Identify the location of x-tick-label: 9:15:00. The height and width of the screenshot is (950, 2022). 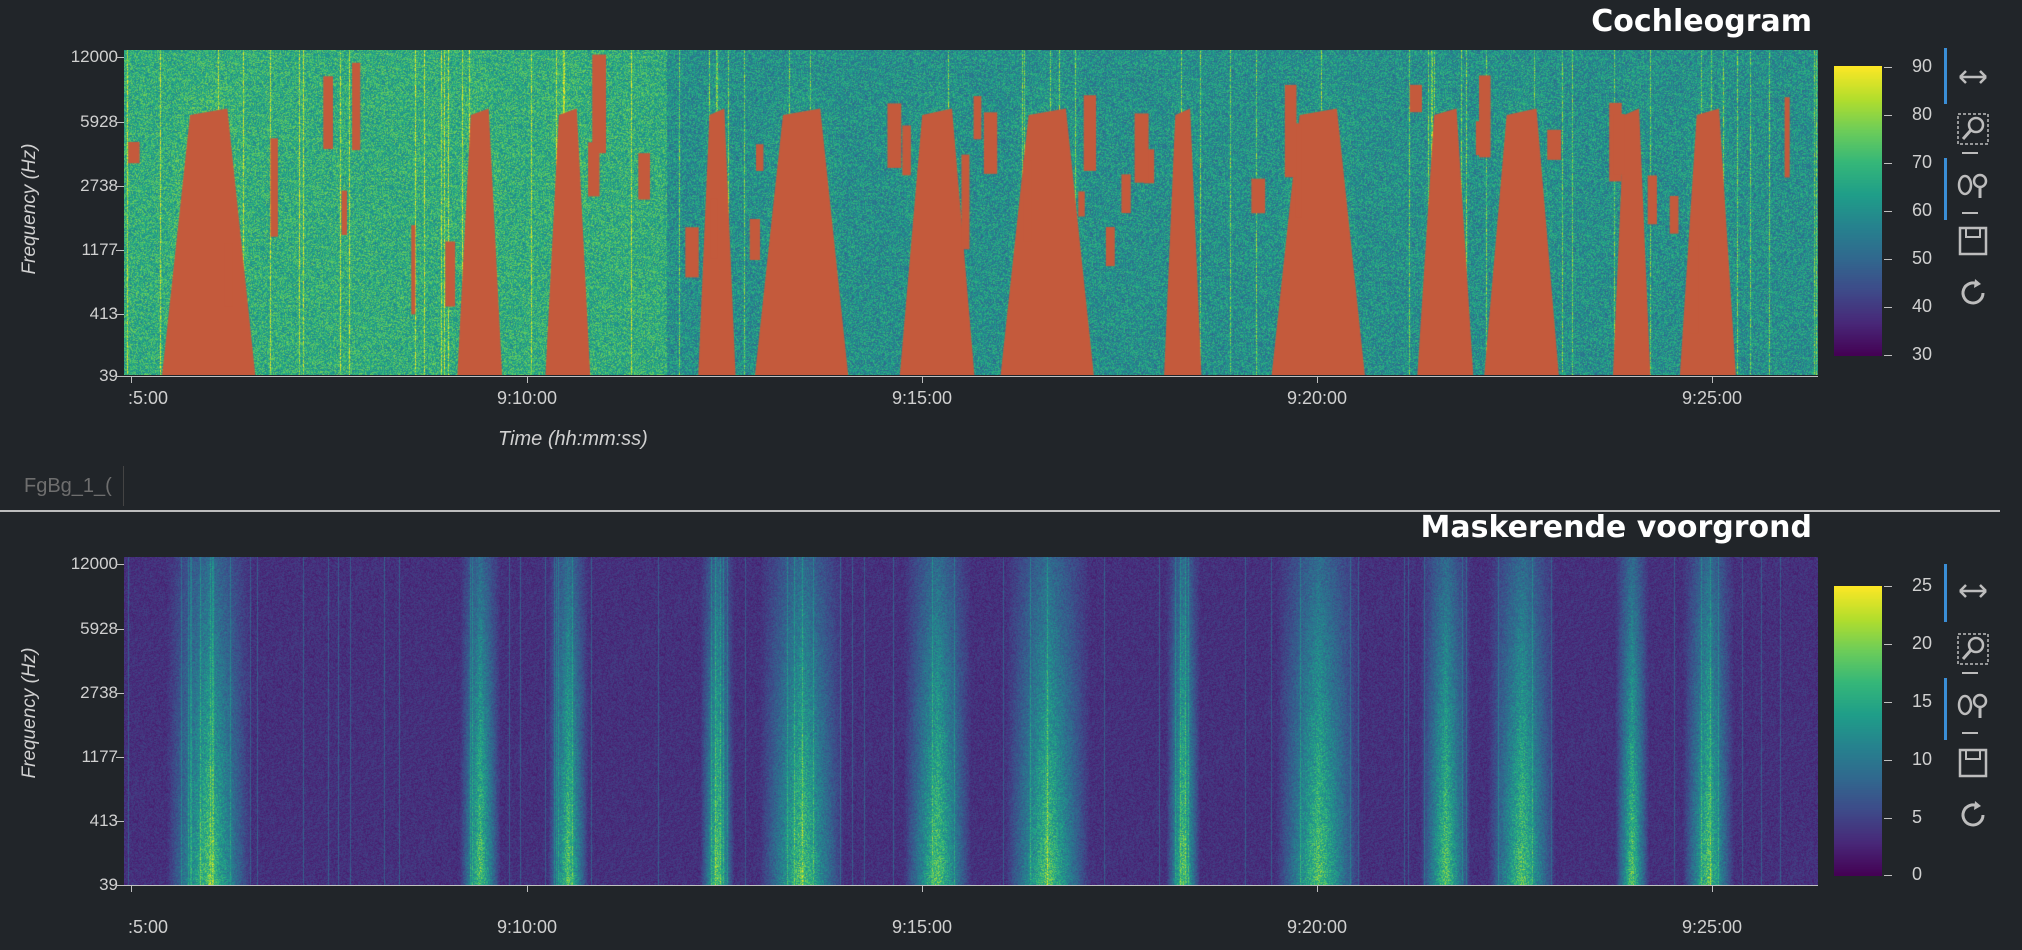
(922, 927).